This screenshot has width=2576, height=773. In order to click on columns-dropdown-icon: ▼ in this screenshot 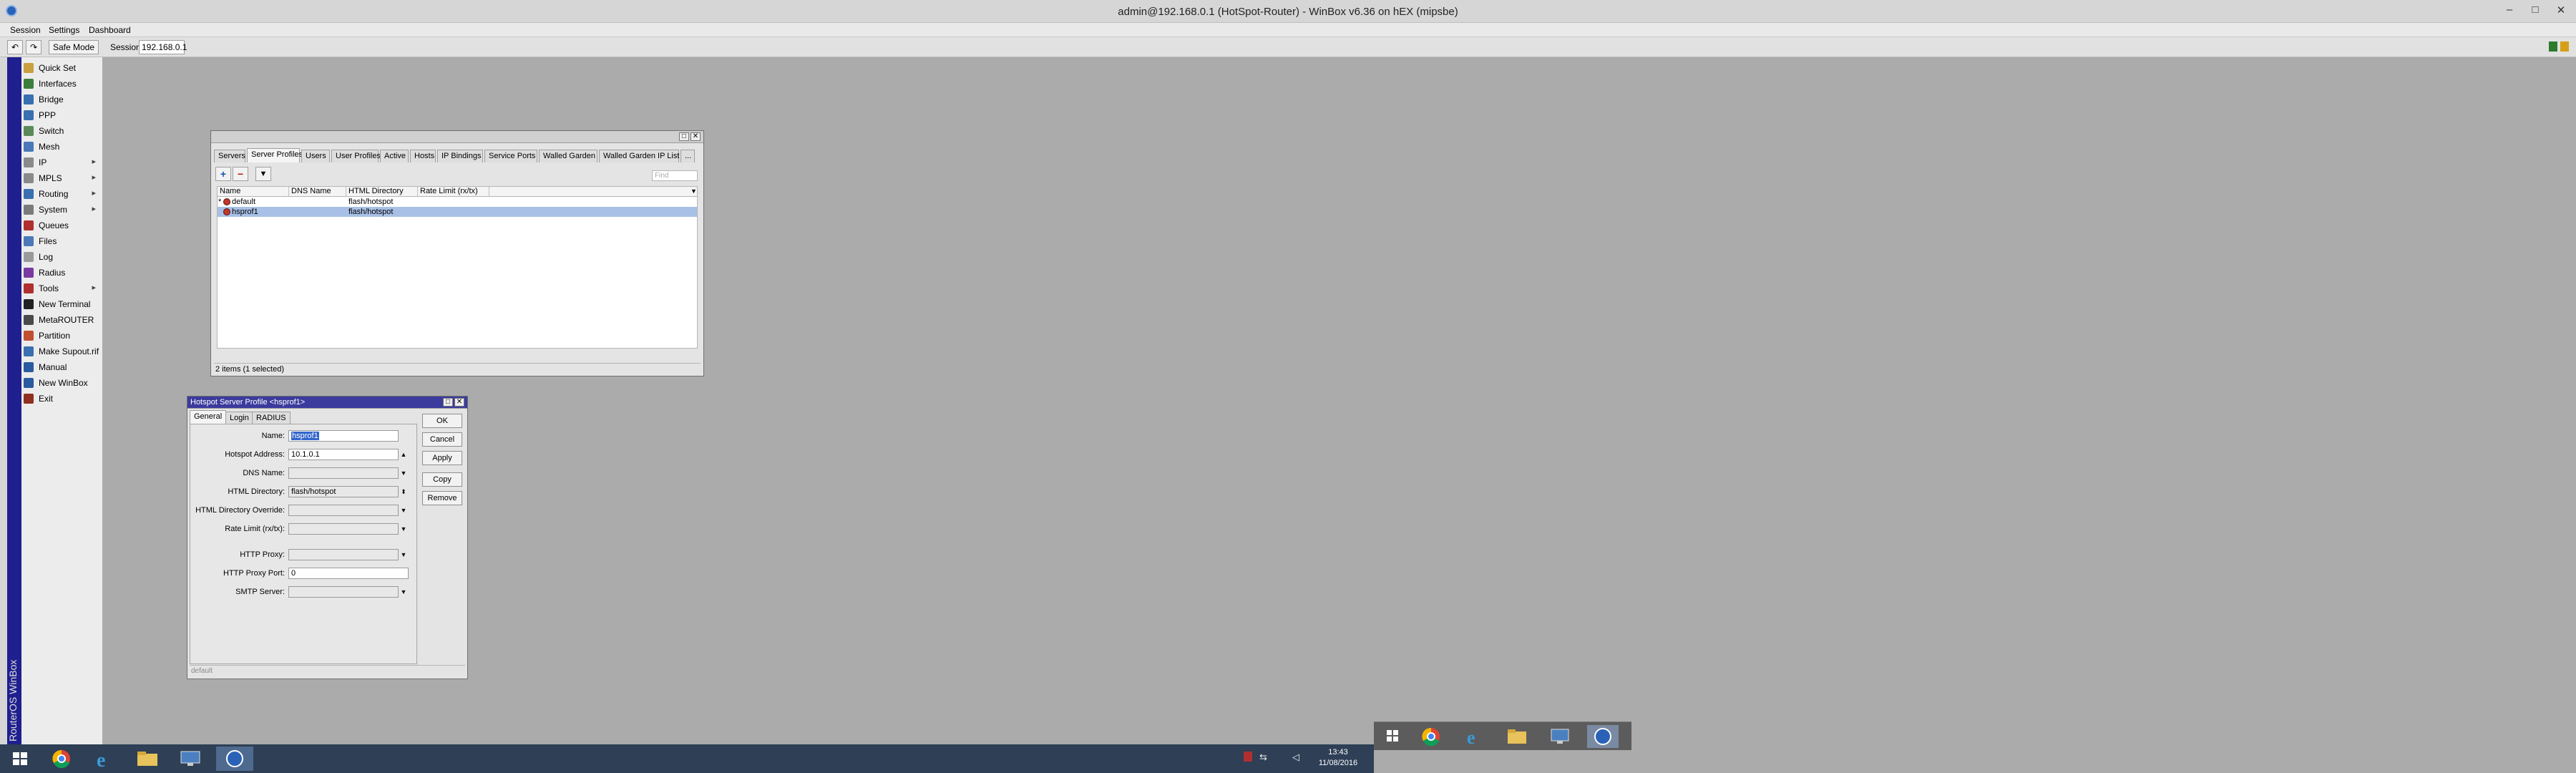, I will do `click(693, 191)`.